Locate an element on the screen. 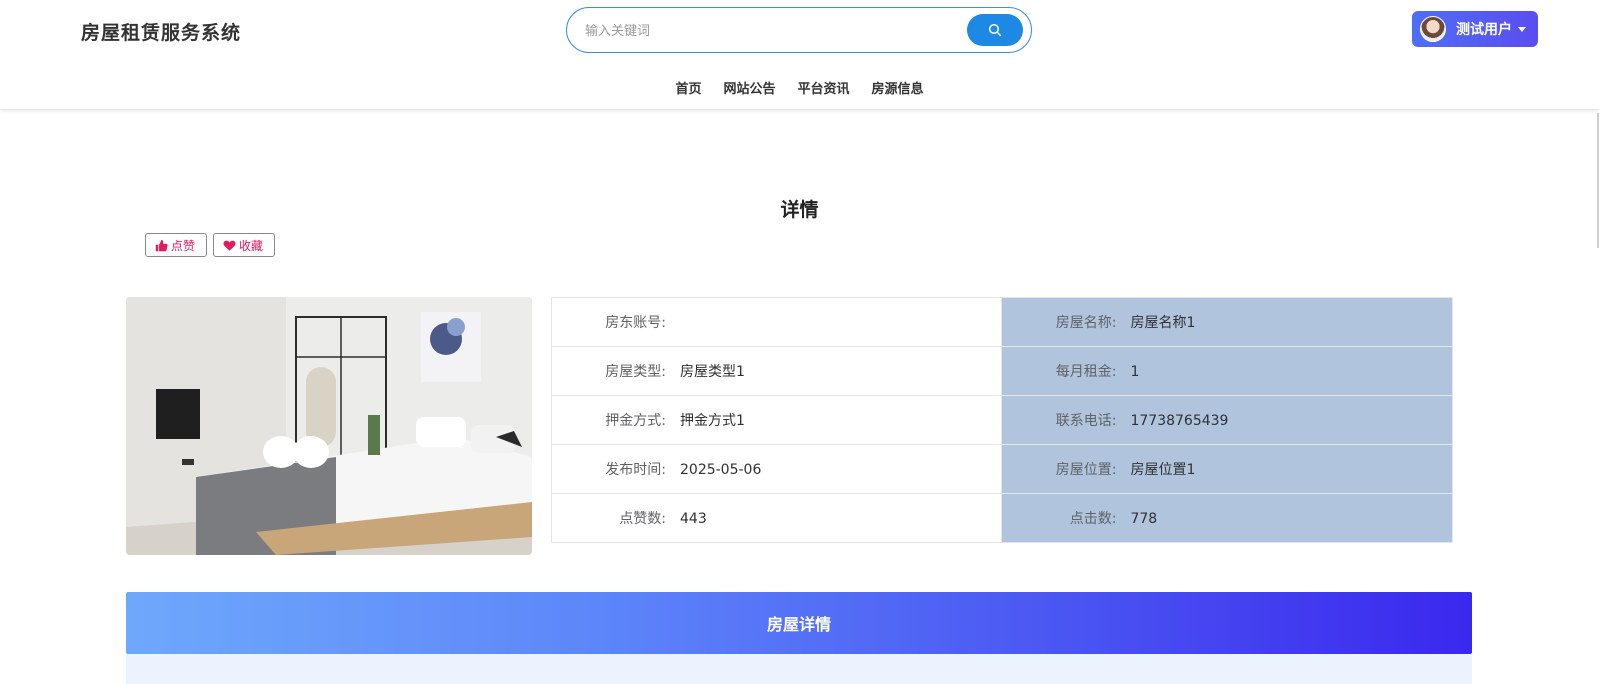 This screenshot has height=684, width=1599. info-cell: 房屋类型: 房屋类型1 is located at coordinates (776, 371).